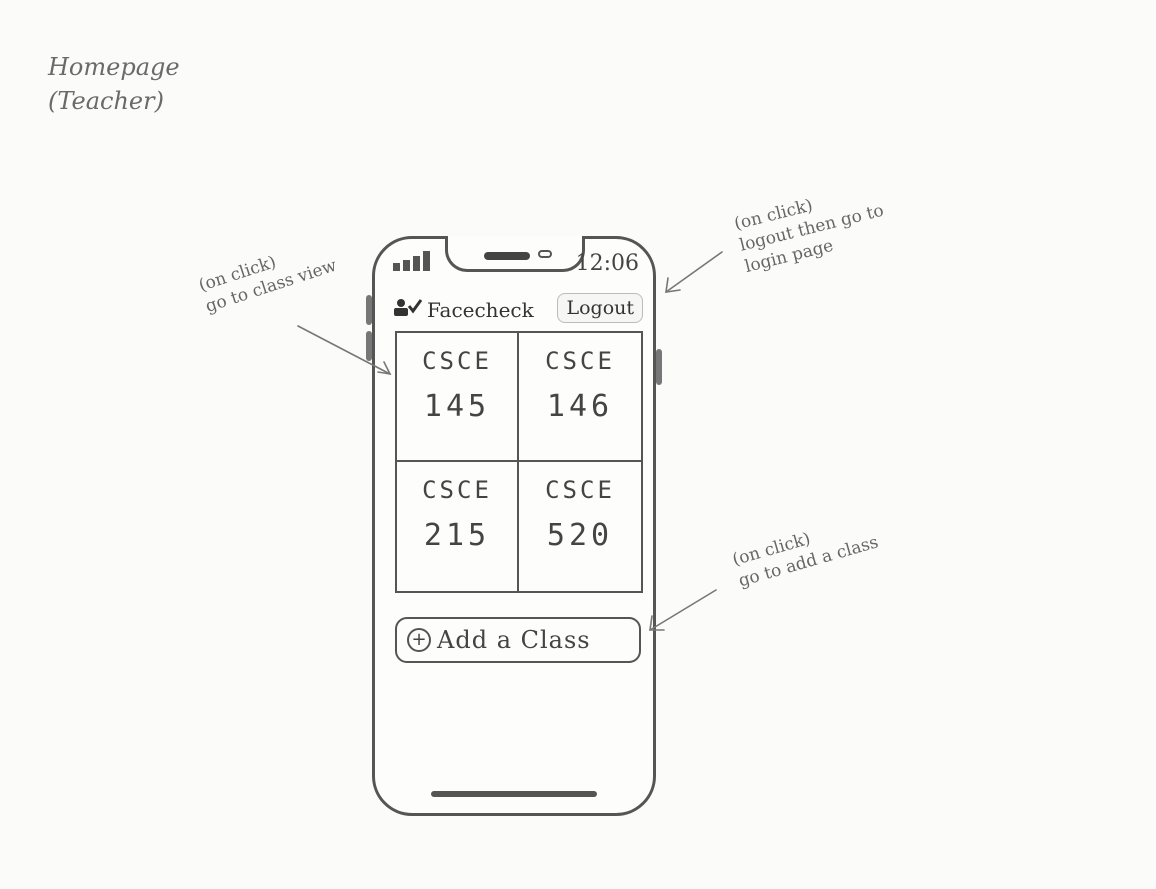  Describe the element at coordinates (694, 272) in the screenshot. I see `arrow-logout-line` at that location.